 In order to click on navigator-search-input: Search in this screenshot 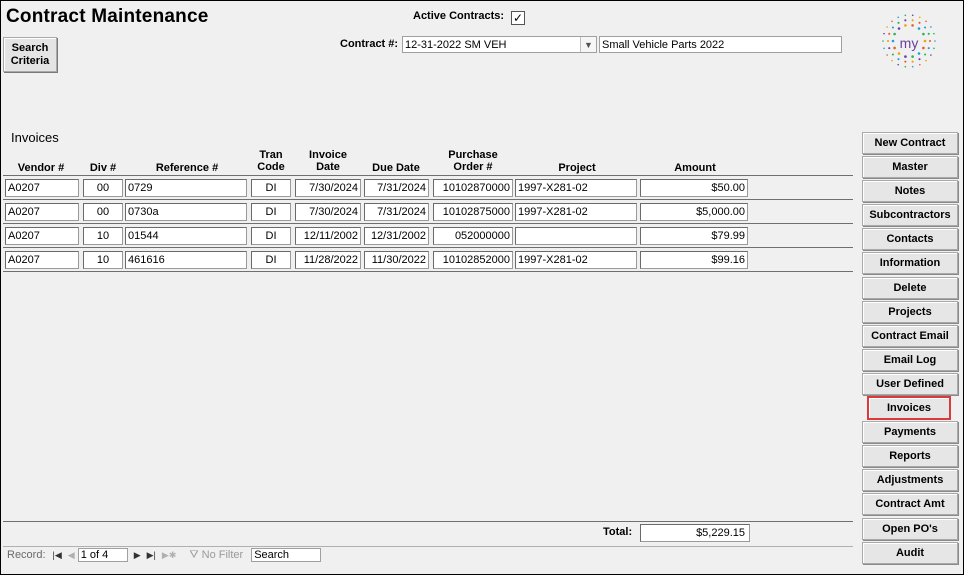, I will do `click(286, 555)`.